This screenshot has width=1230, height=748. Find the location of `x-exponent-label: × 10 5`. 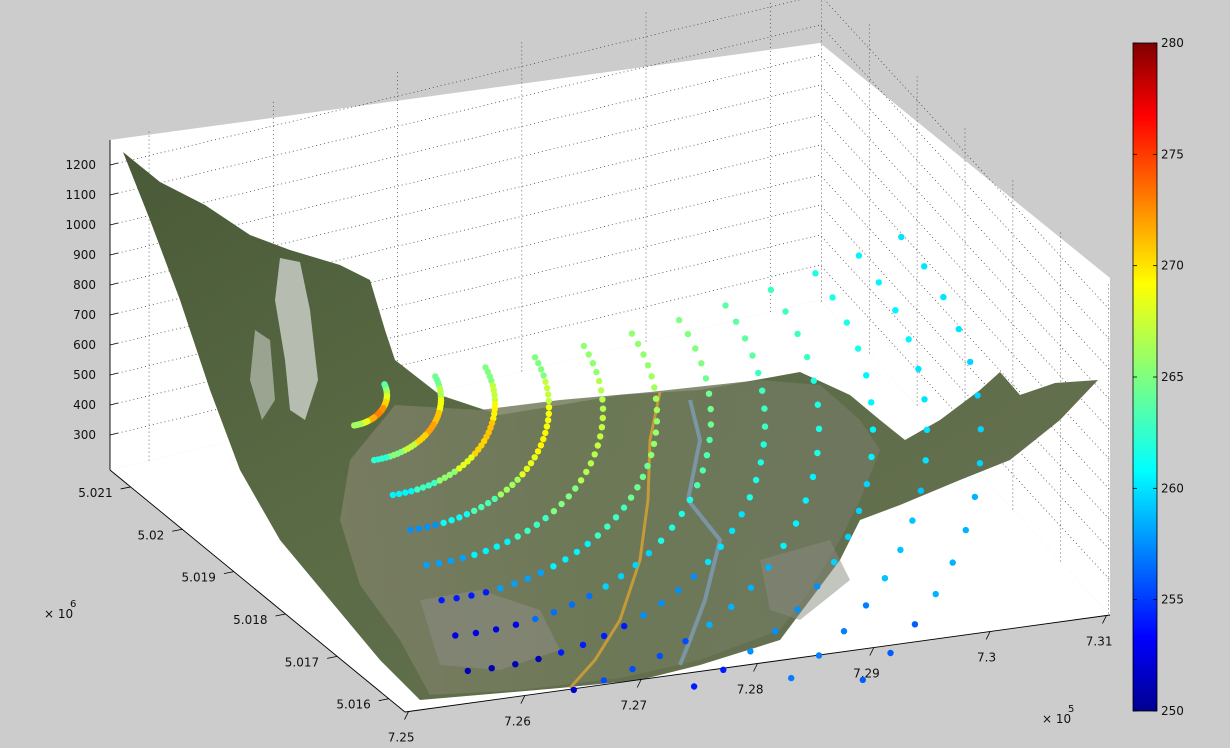

x-exponent-label: × 10 5 is located at coordinates (1058, 715).